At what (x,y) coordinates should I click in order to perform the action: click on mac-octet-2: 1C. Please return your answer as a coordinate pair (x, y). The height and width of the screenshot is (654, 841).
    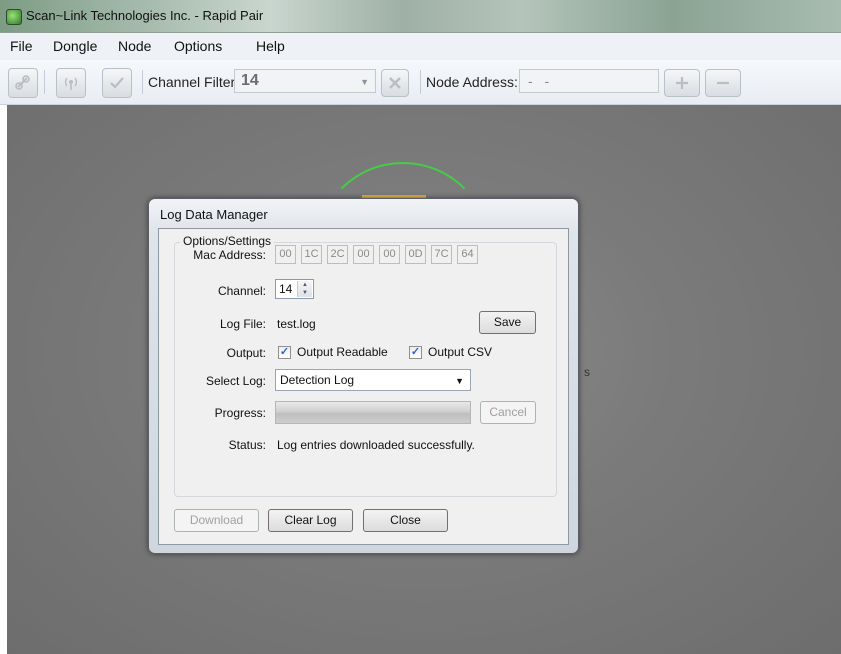
    Looking at the image, I should click on (311, 254).